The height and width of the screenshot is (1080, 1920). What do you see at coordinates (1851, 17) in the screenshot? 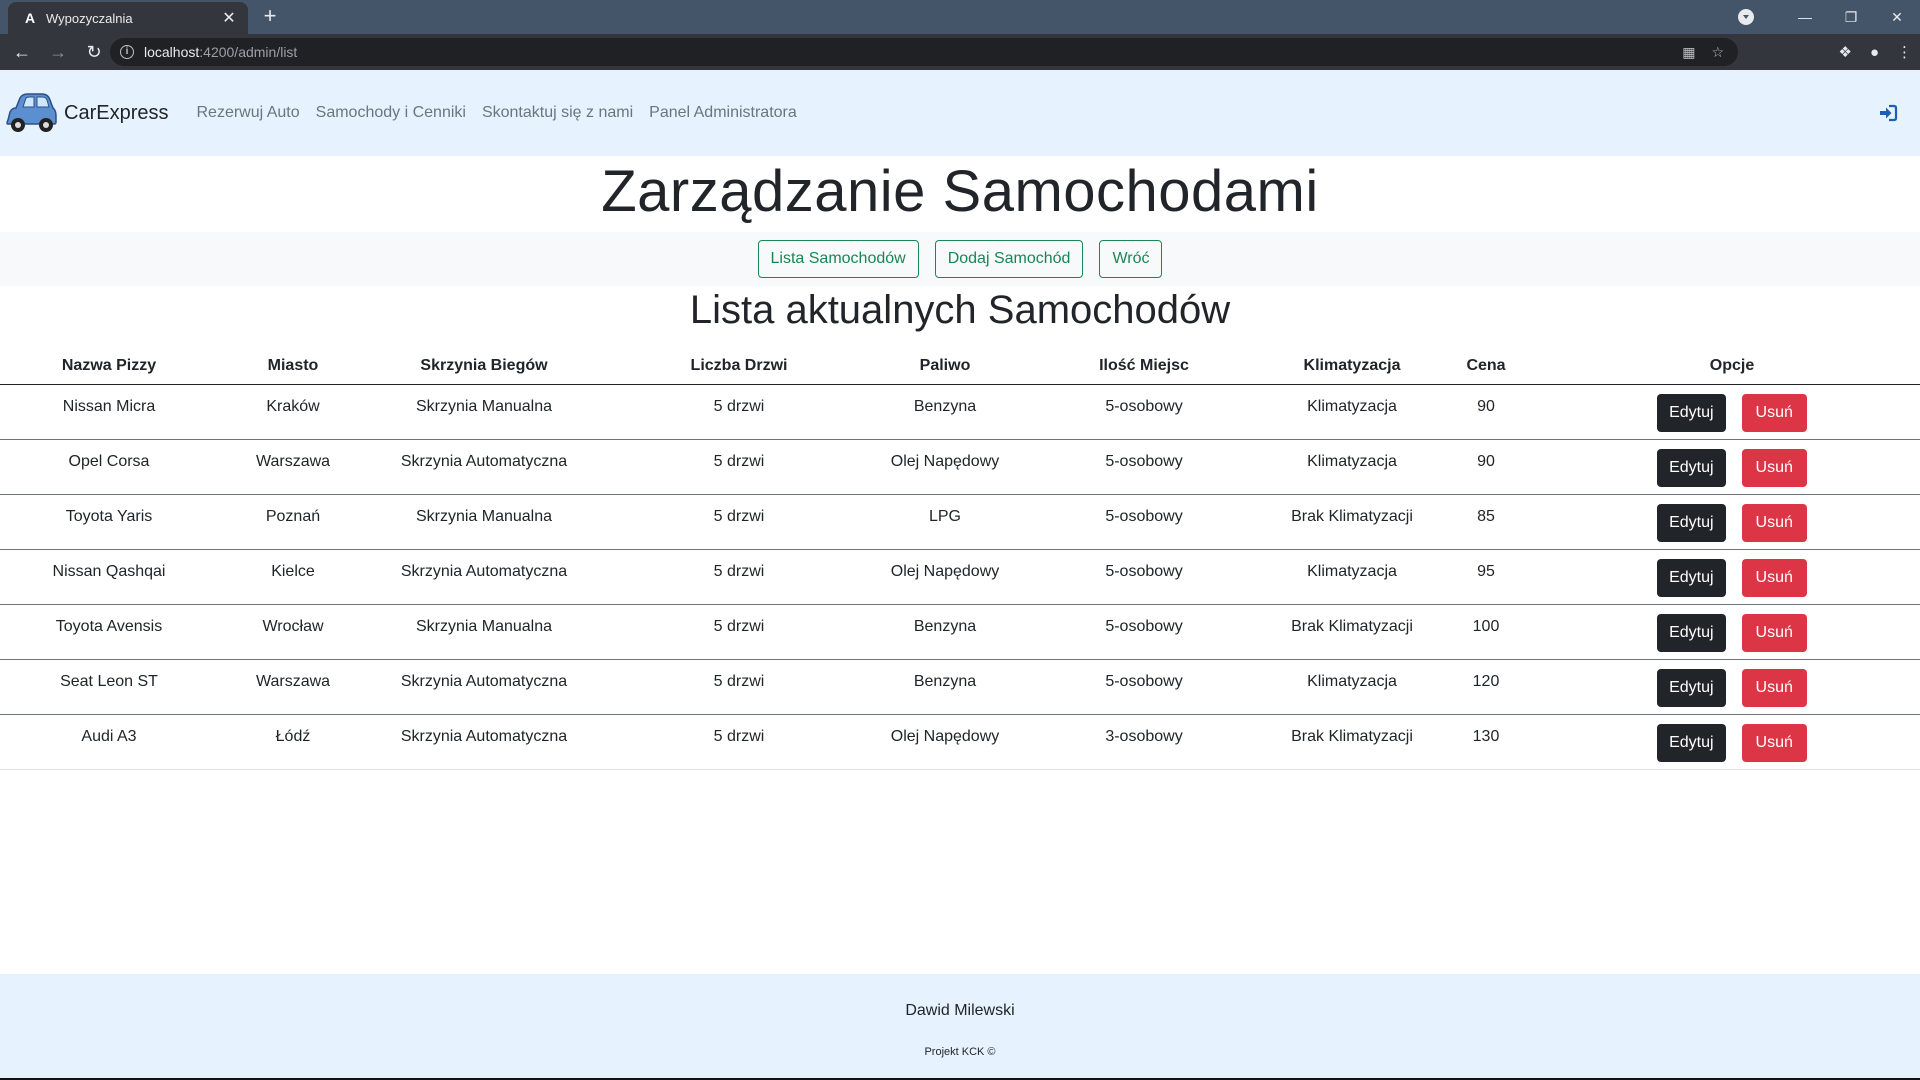
I see `restore-icon: ❐` at bounding box center [1851, 17].